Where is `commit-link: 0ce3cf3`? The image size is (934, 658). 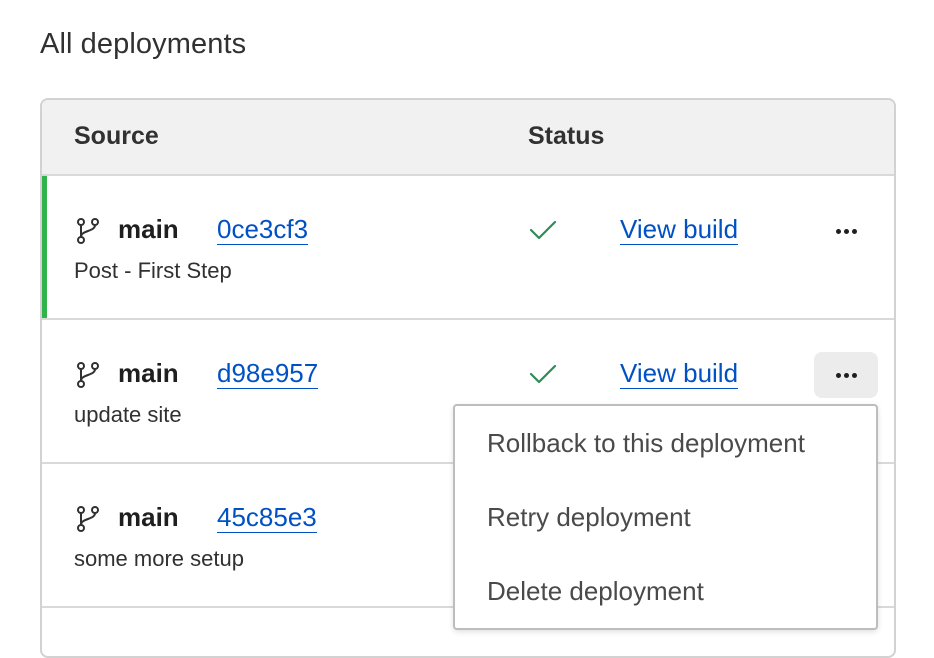
commit-link: 0ce3cf3 is located at coordinates (263, 229).